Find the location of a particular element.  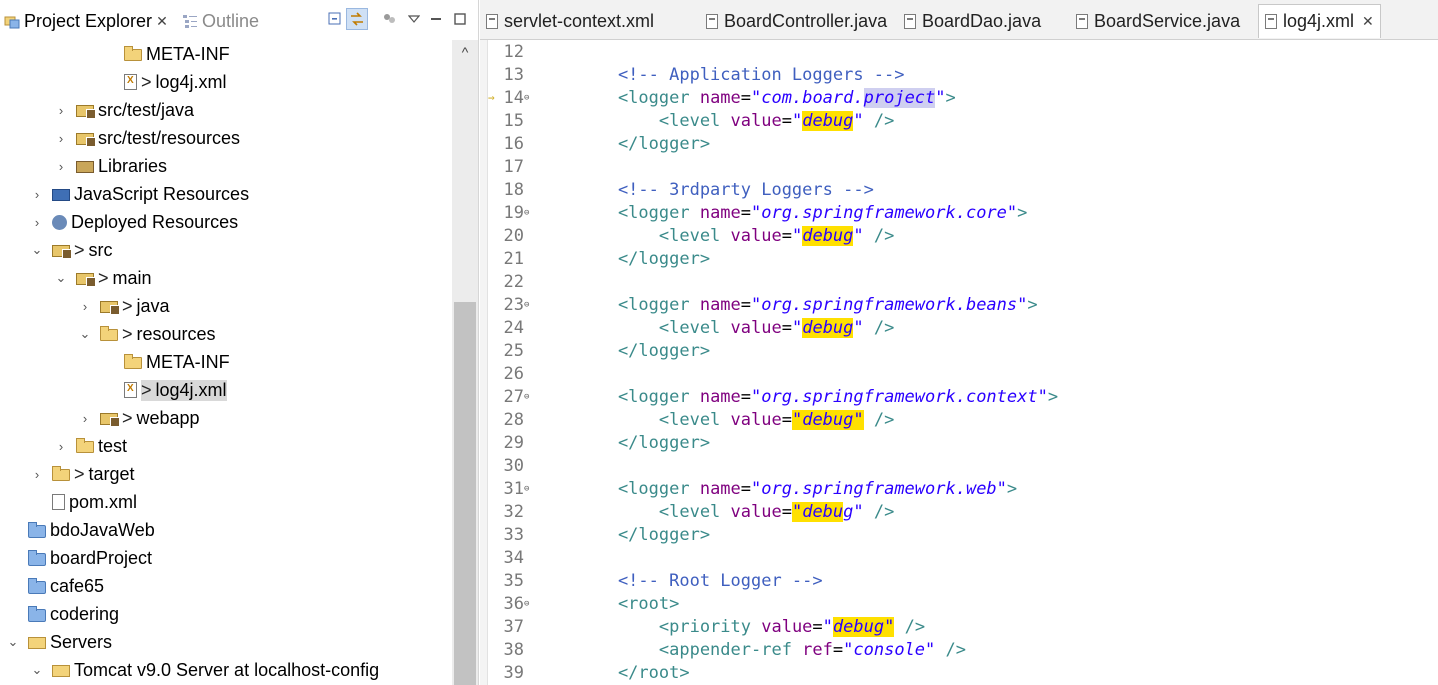

line-number: 23 is located at coordinates (513, 304).